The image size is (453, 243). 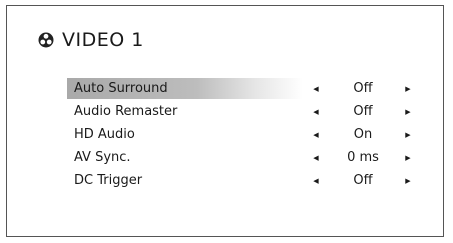 I want to click on menu-item-dc-trigger: DC Trigger ◀ Off ▶, so click(x=242, y=180).